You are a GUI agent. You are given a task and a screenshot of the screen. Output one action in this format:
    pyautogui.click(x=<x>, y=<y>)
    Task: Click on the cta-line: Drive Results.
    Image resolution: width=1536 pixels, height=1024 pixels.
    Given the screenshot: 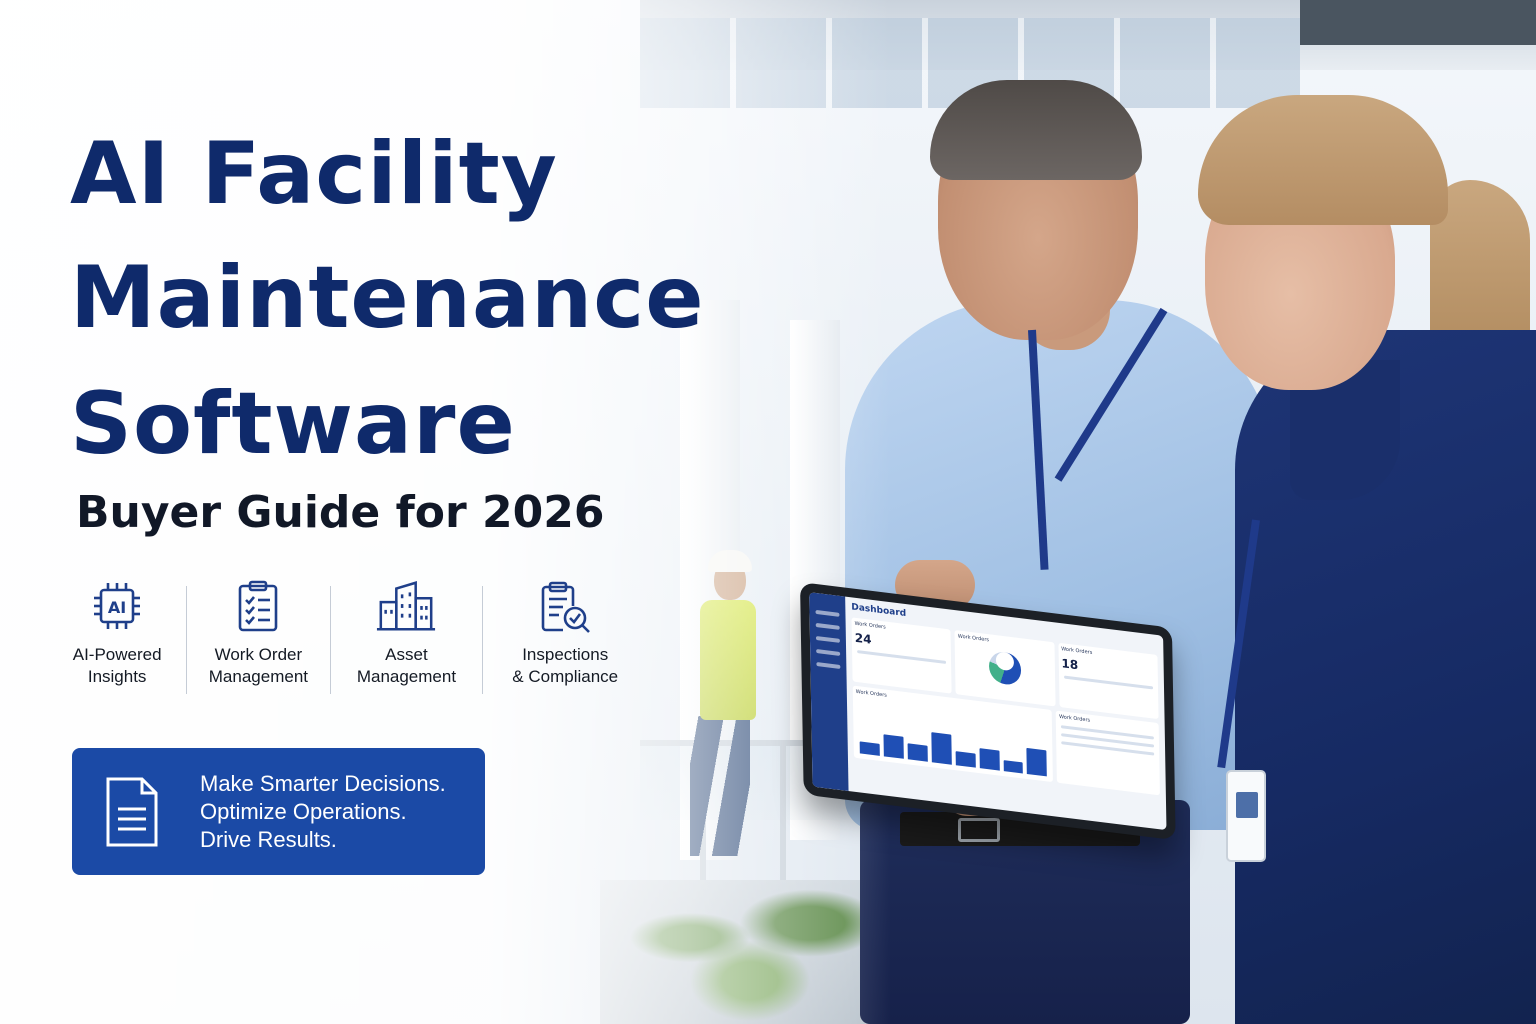 What is the action you would take?
    pyautogui.click(x=268, y=839)
    